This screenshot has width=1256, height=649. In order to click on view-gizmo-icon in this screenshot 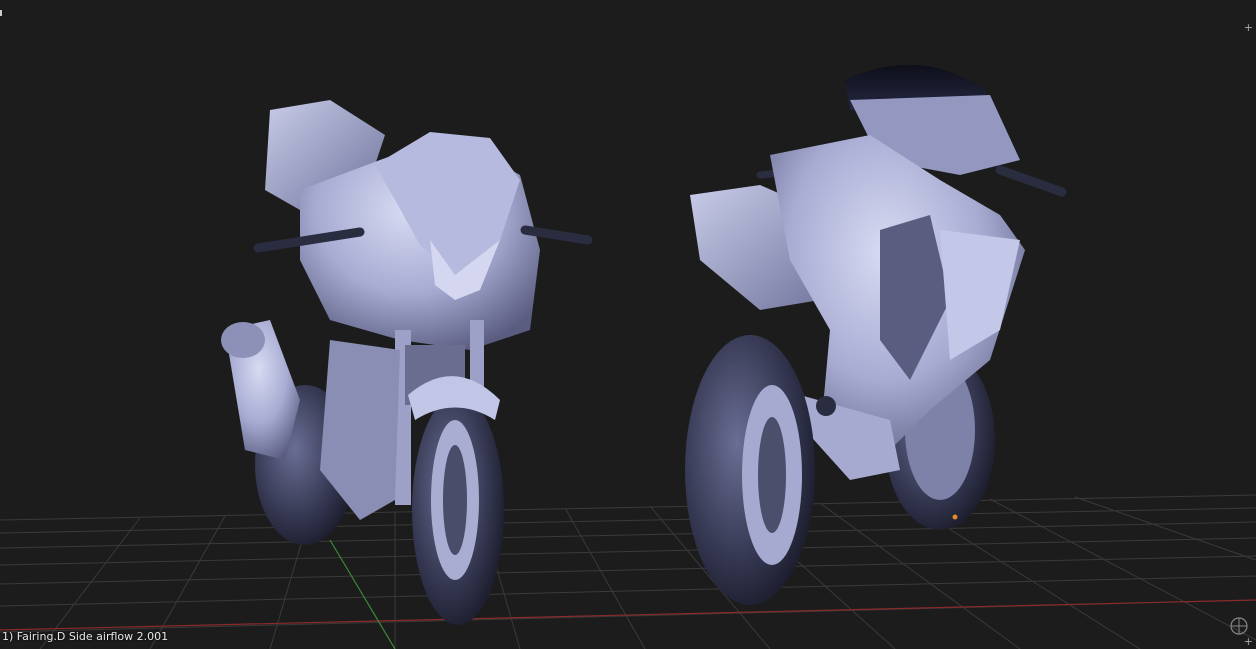, I will do `click(1239, 626)`.